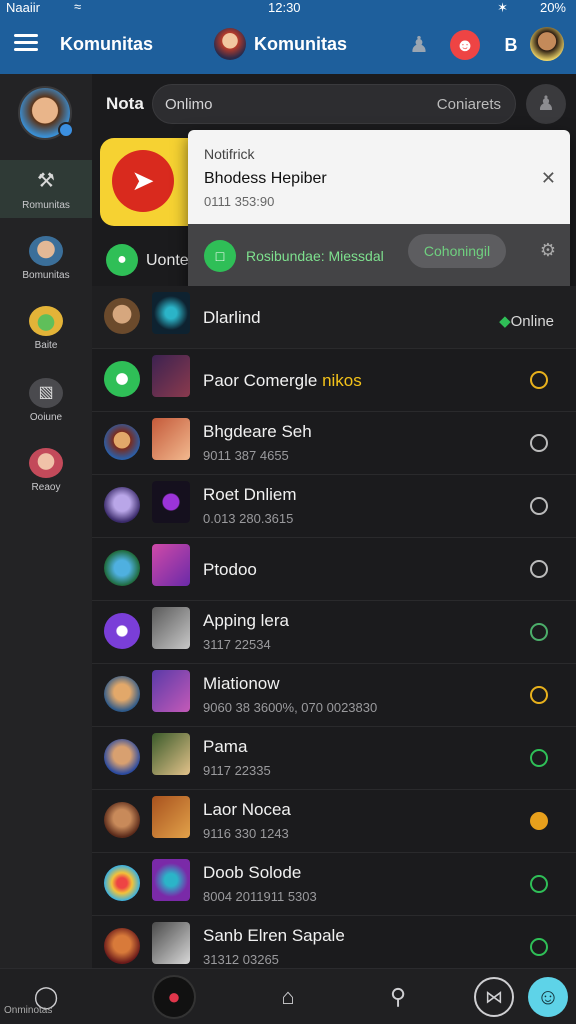 The width and height of the screenshot is (576, 1024). I want to click on promo-banner: ➤, so click(150, 182).